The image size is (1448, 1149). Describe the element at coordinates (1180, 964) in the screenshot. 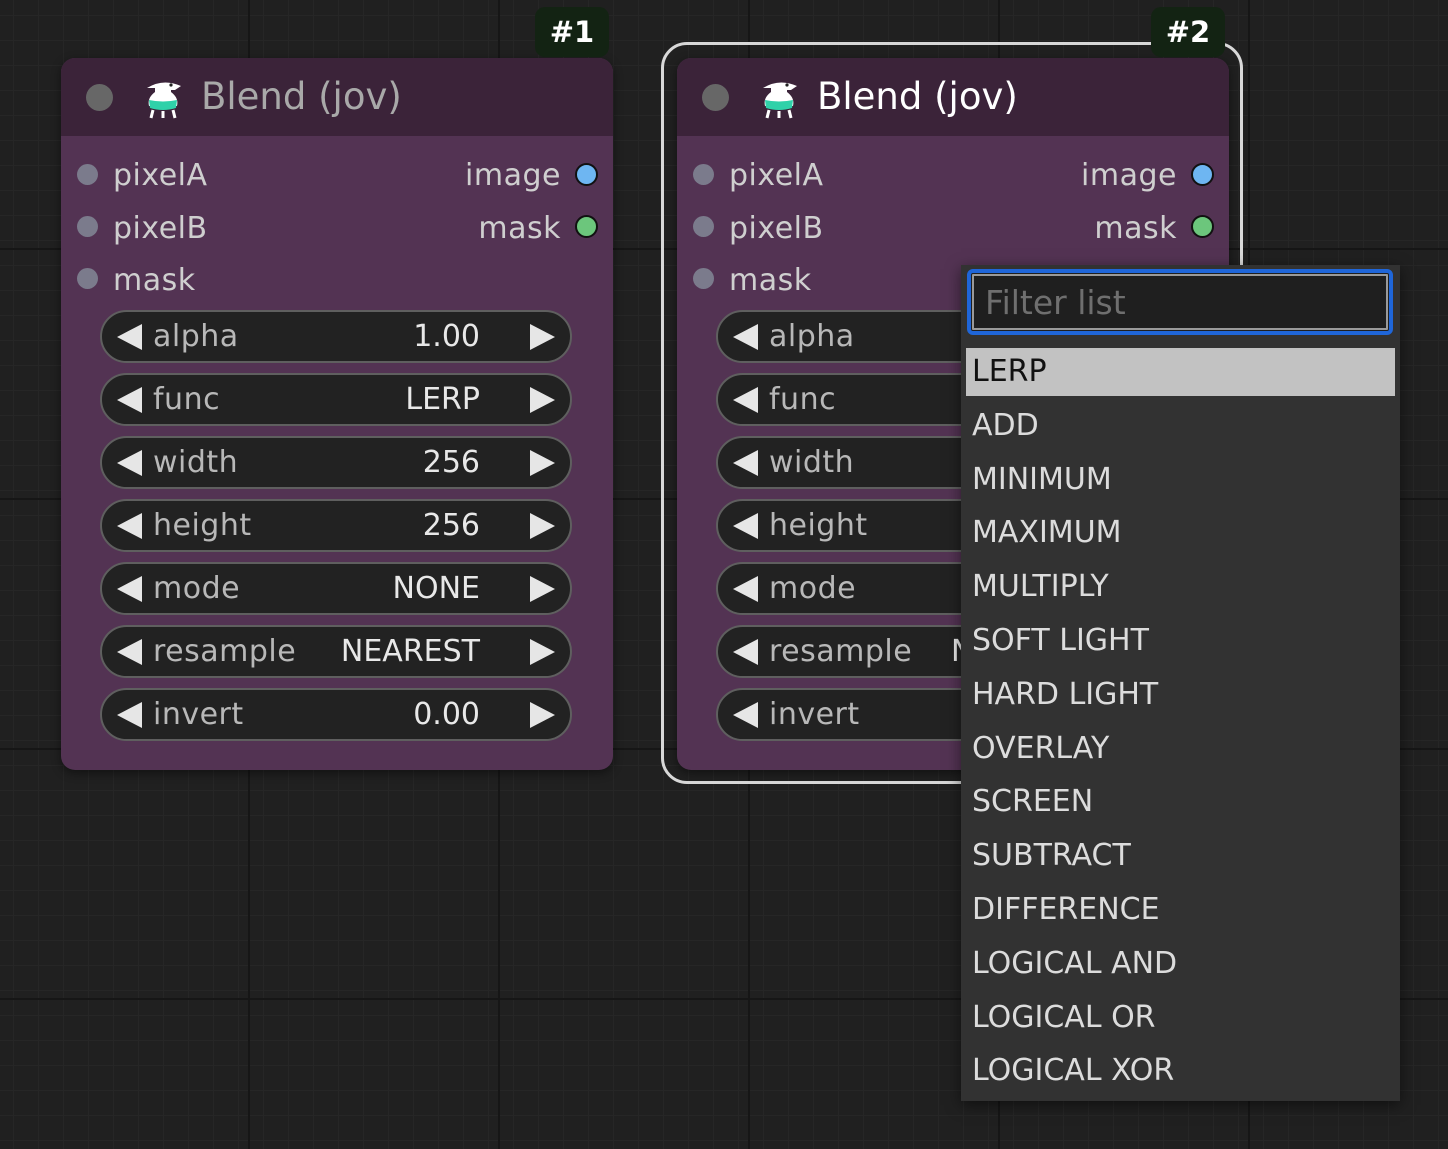

I see `dropdown-option: LOGICAL AND` at that location.